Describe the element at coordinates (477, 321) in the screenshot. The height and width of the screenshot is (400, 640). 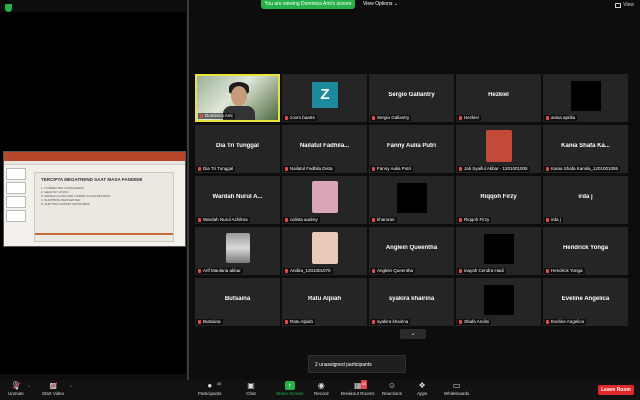
I see `participant-name: Shafa Andini` at that location.